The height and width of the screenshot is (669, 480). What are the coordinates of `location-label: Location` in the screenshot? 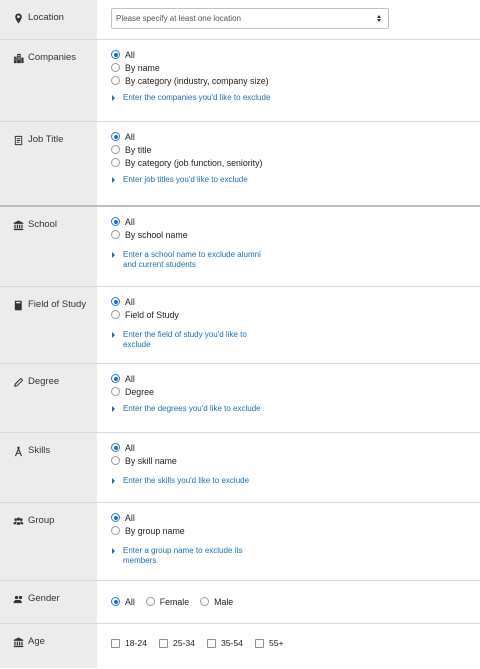 It's located at (46, 17).